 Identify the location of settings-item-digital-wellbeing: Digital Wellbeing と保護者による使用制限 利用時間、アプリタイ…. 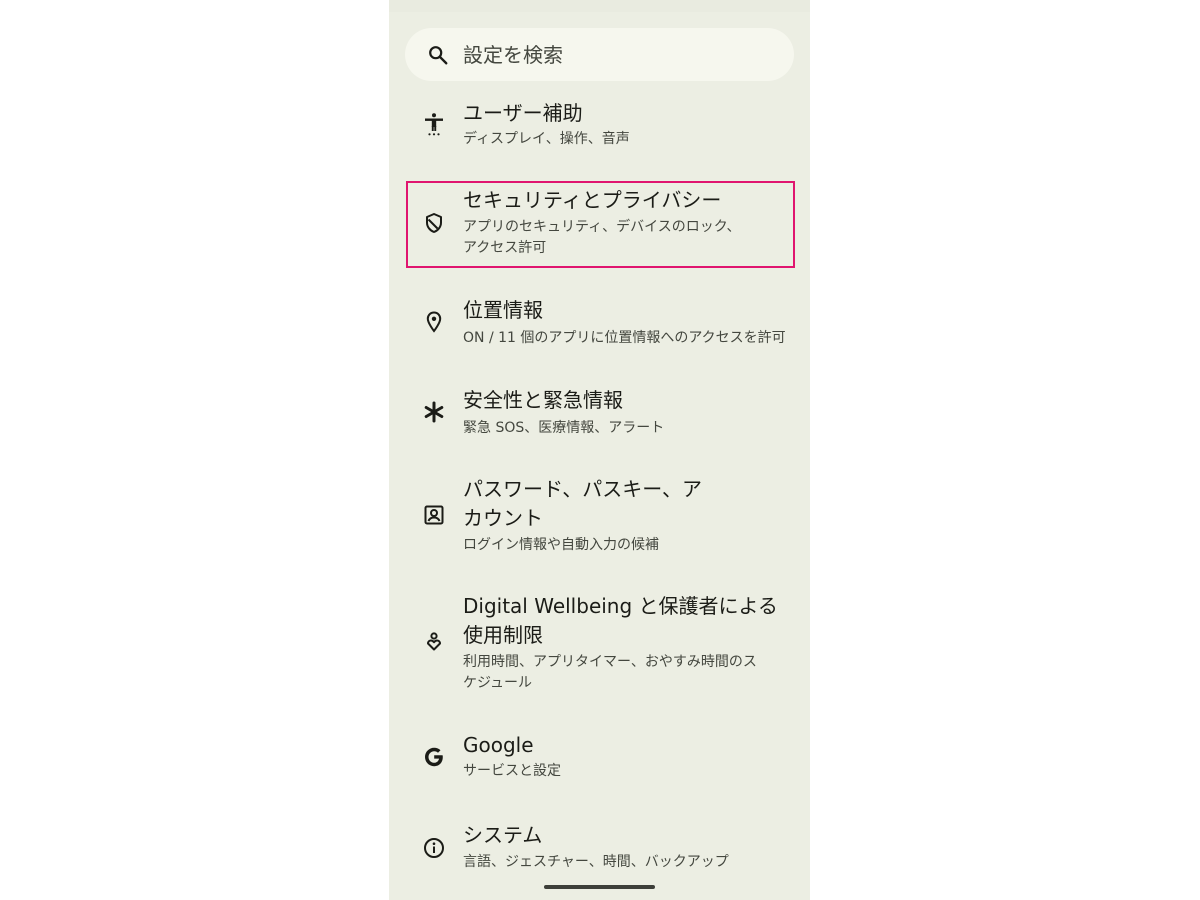
(599, 645).